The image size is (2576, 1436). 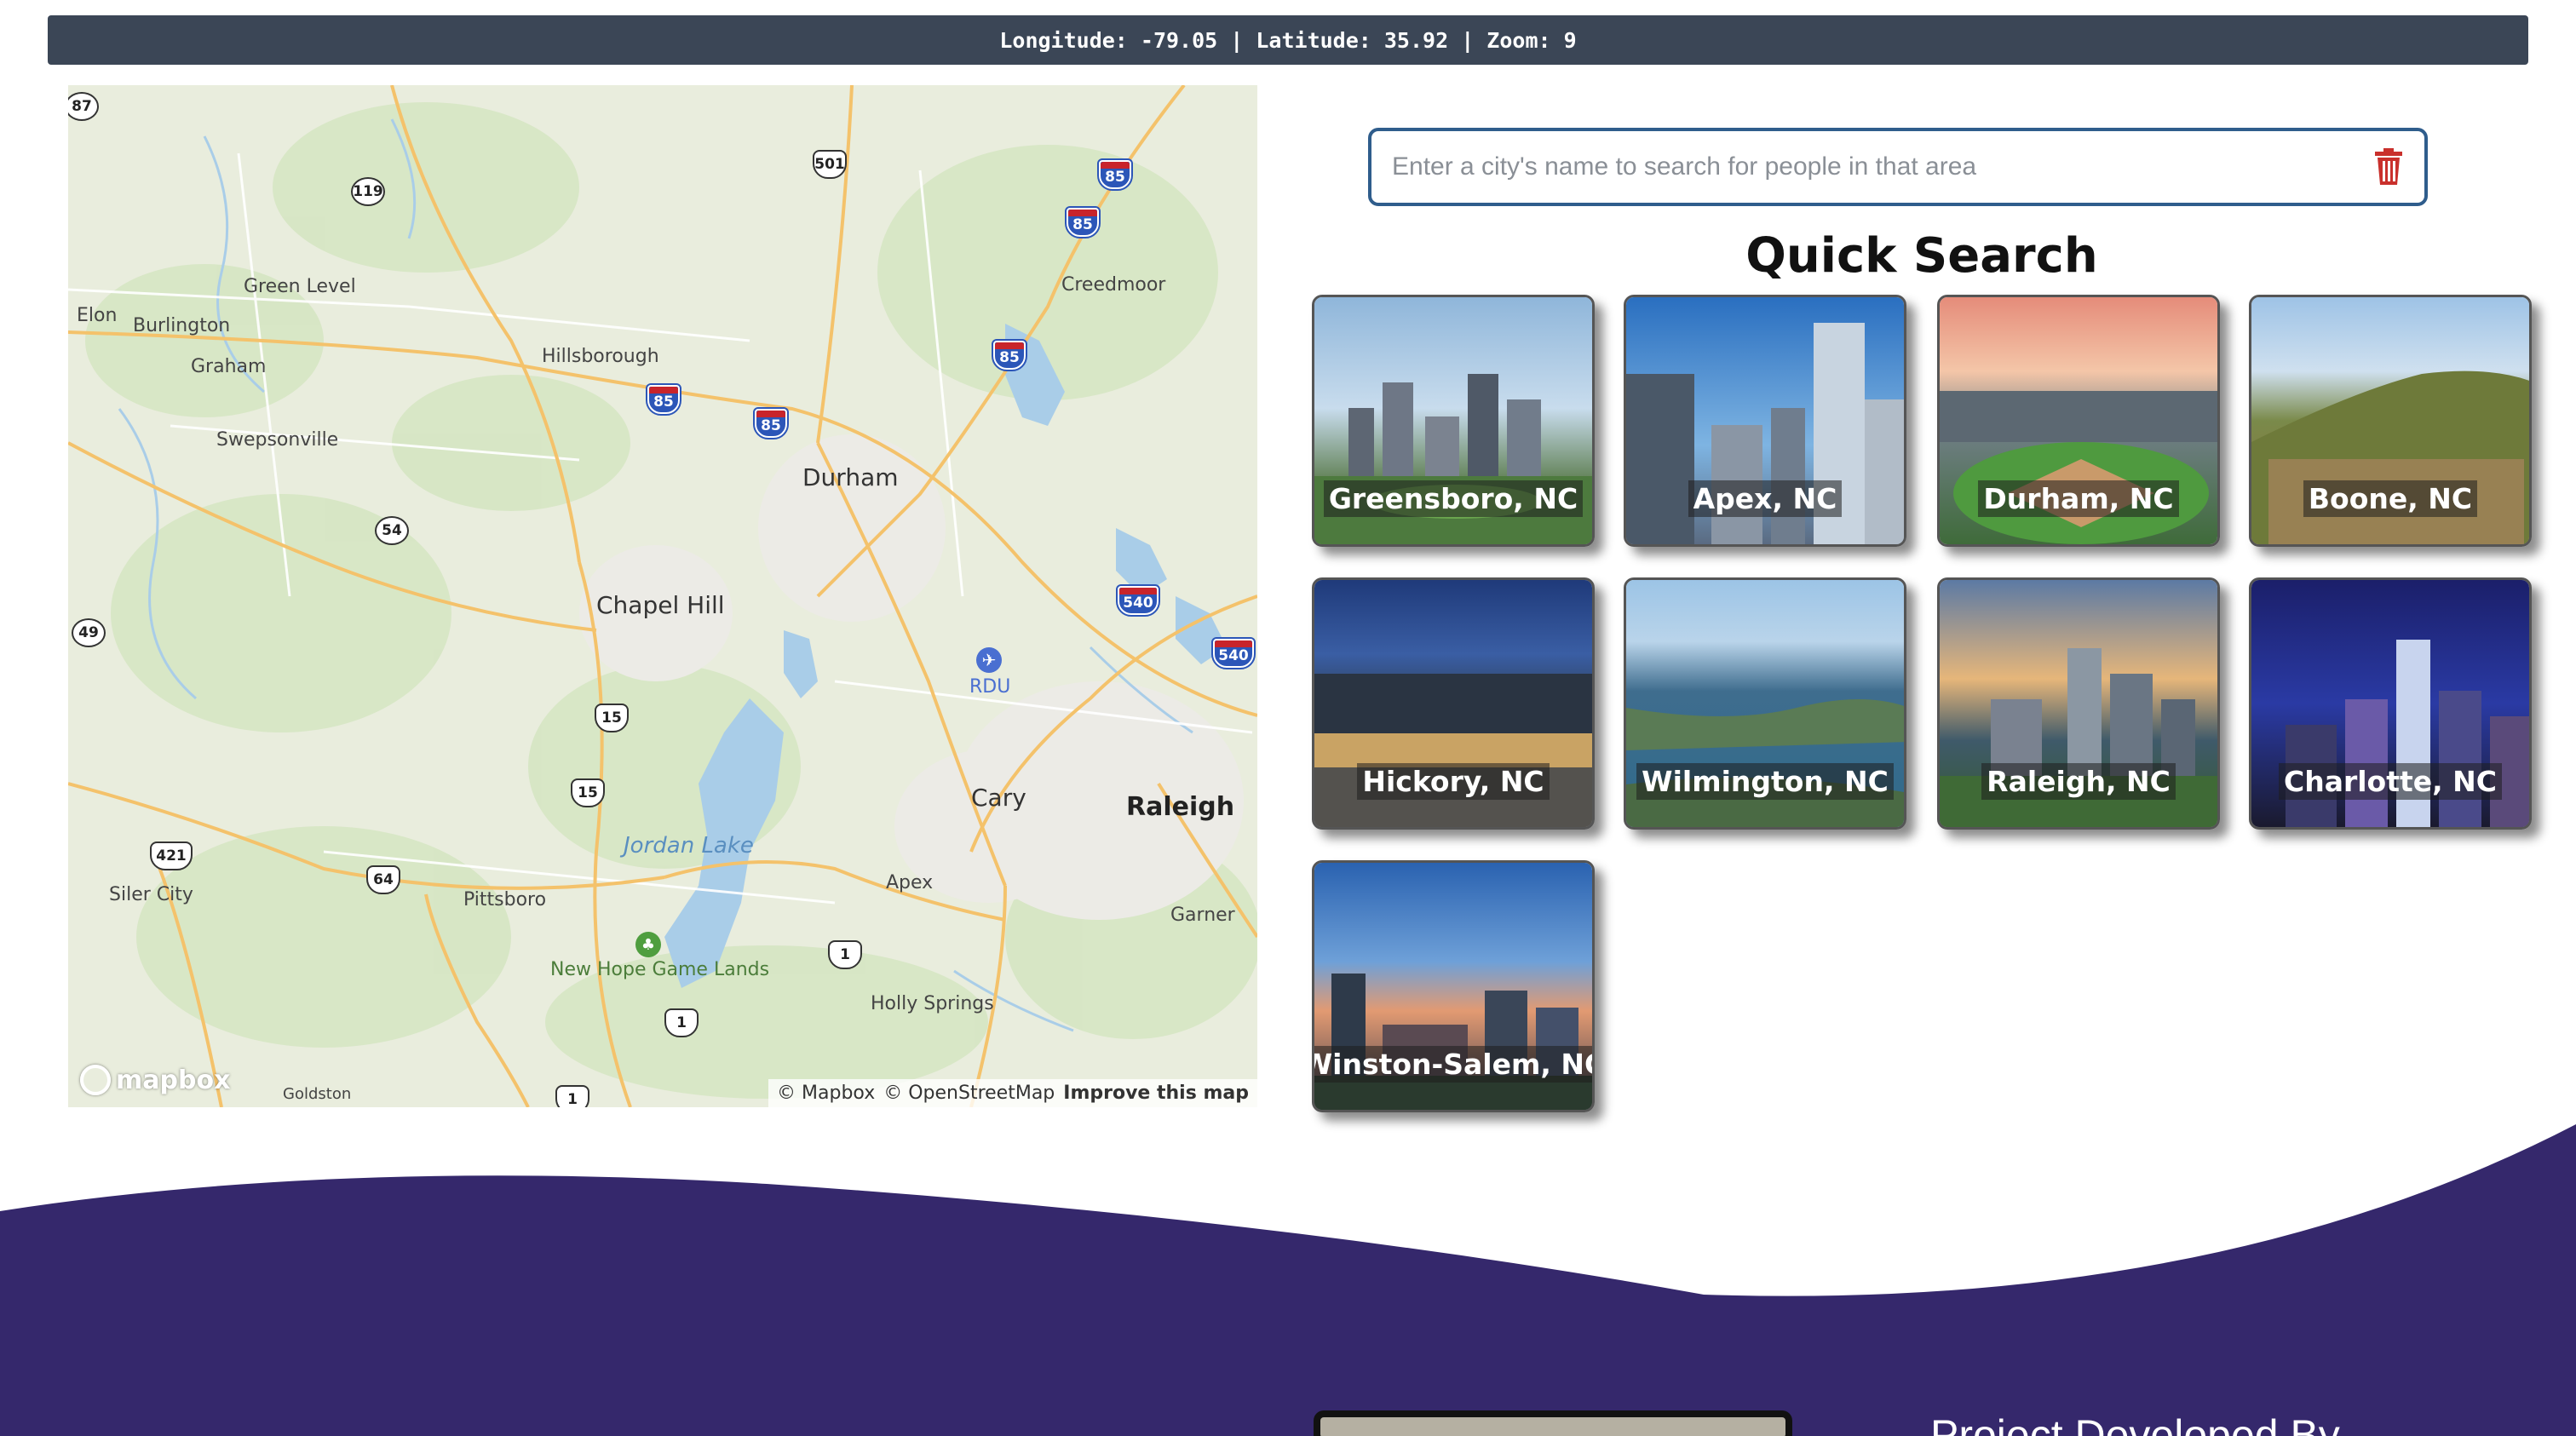 What do you see at coordinates (932, 1003) in the screenshot?
I see `map-label-holly-springs: Holly Springs` at bounding box center [932, 1003].